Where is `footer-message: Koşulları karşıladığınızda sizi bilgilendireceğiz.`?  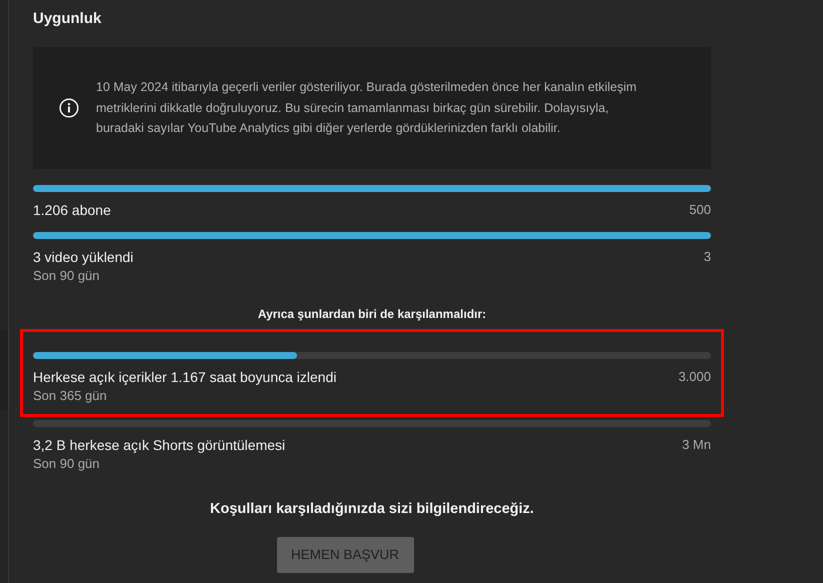
footer-message: Koşulları karşıladığınızda sizi bilgilendireceğiz. is located at coordinates (372, 509).